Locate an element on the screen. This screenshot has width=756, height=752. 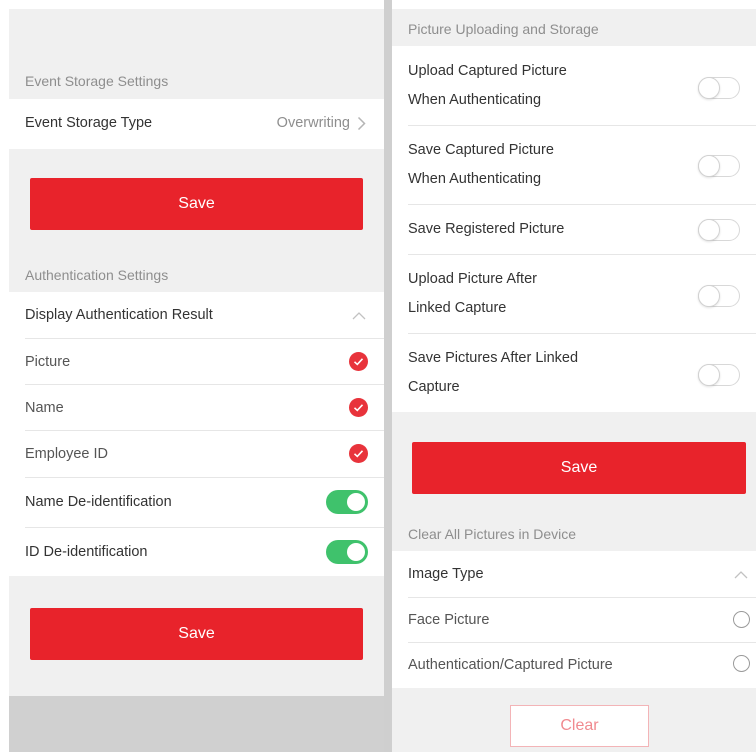
image-type-option-auth-captured-picture: Authentication/Captured Picture is located at coordinates (574, 665).